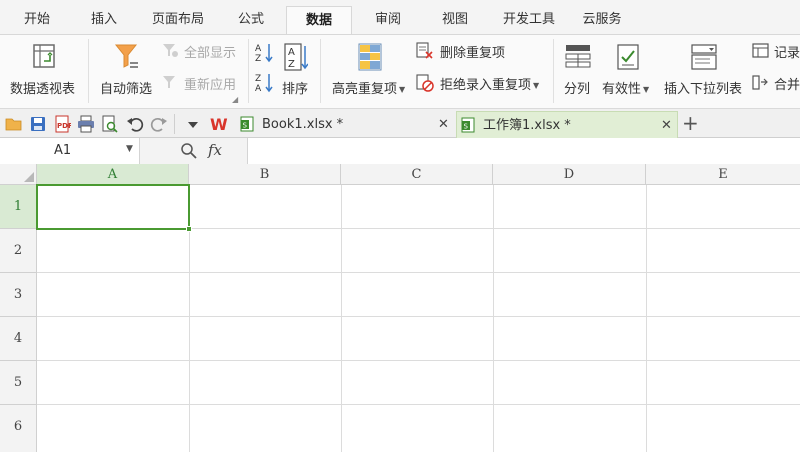 The height and width of the screenshot is (452, 800). What do you see at coordinates (18, 339) in the screenshot?
I see `row-header-4: 4` at bounding box center [18, 339].